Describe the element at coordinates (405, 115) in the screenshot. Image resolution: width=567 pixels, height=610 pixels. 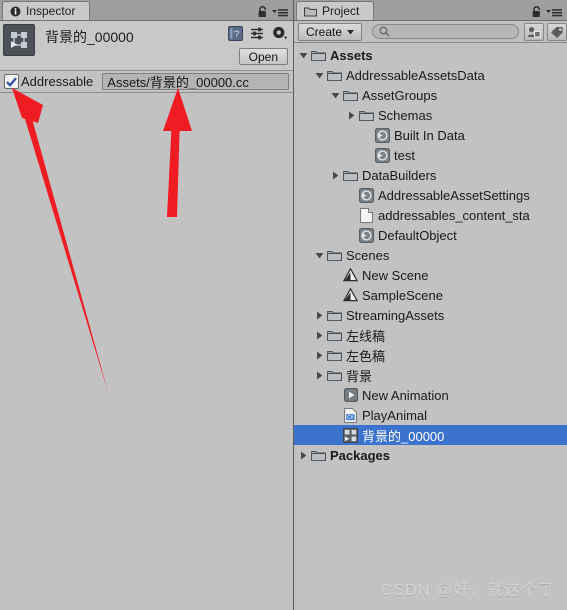
I see `tree-row-label: Schemas` at that location.